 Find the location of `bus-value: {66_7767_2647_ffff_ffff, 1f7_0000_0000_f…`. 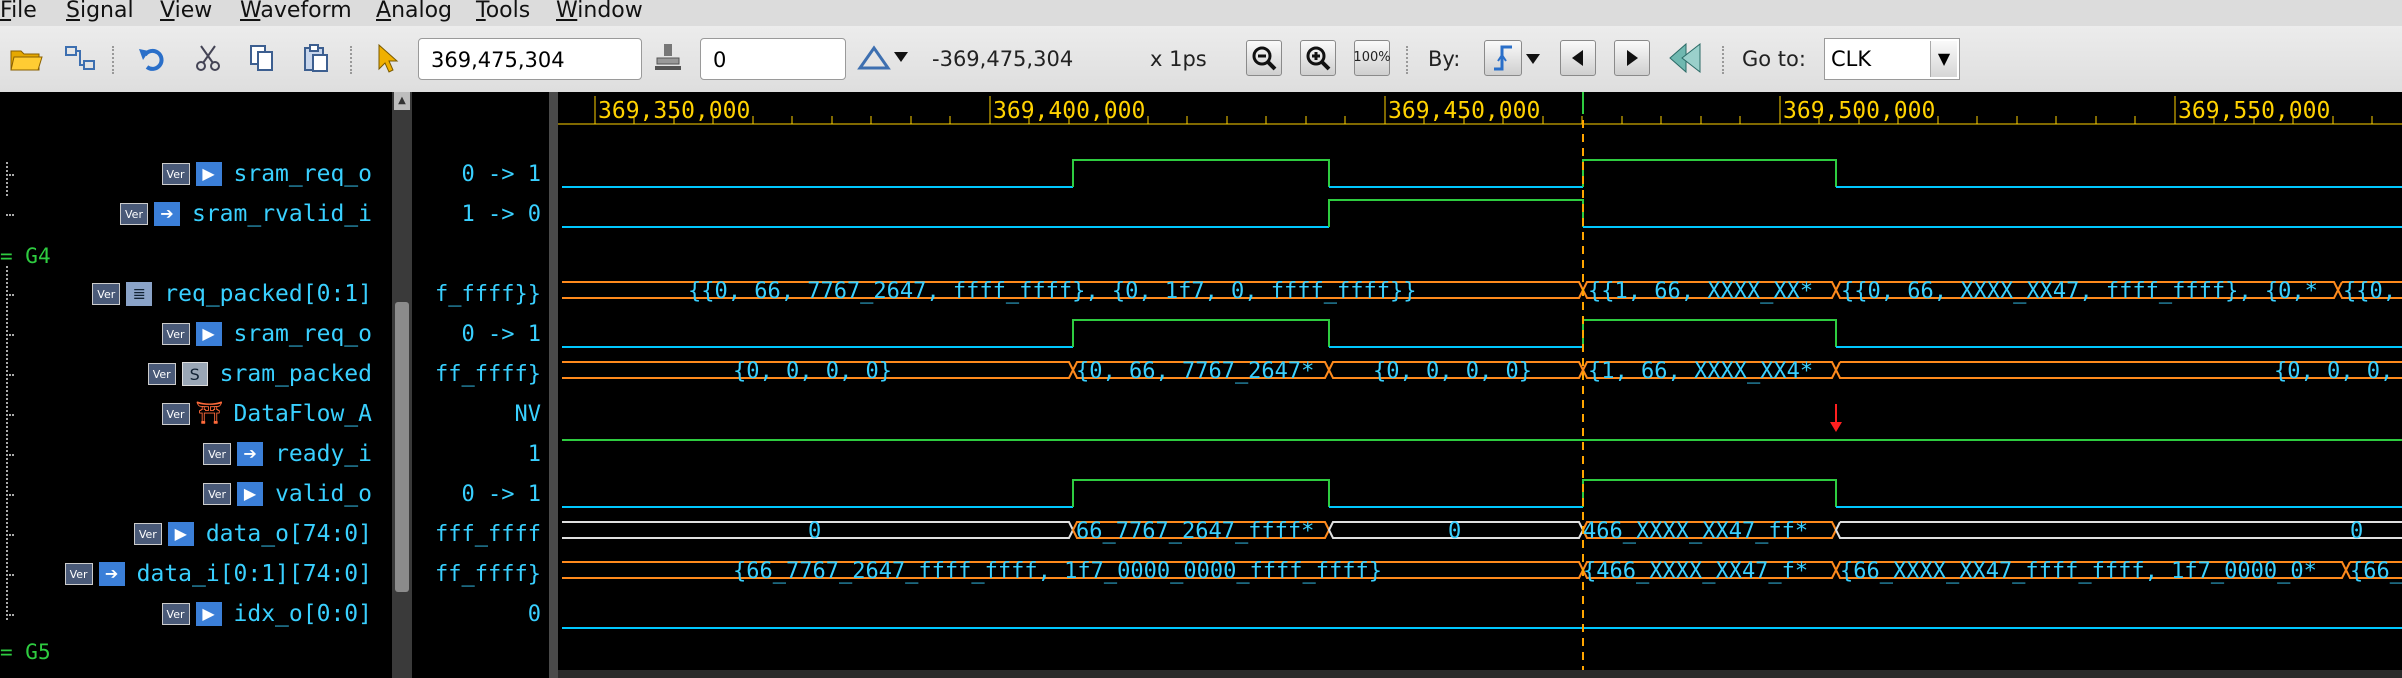

bus-value: {66_7767_2647_ffff_ffff, 1f7_0000_0000_f… is located at coordinates (1057, 571).